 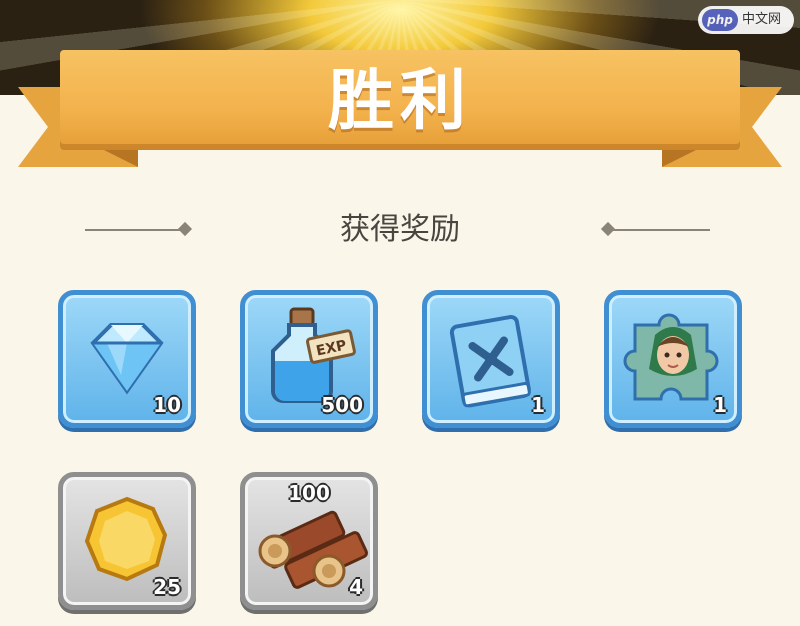 What do you see at coordinates (309, 493) in the screenshot?
I see `reward-top-count: 100` at bounding box center [309, 493].